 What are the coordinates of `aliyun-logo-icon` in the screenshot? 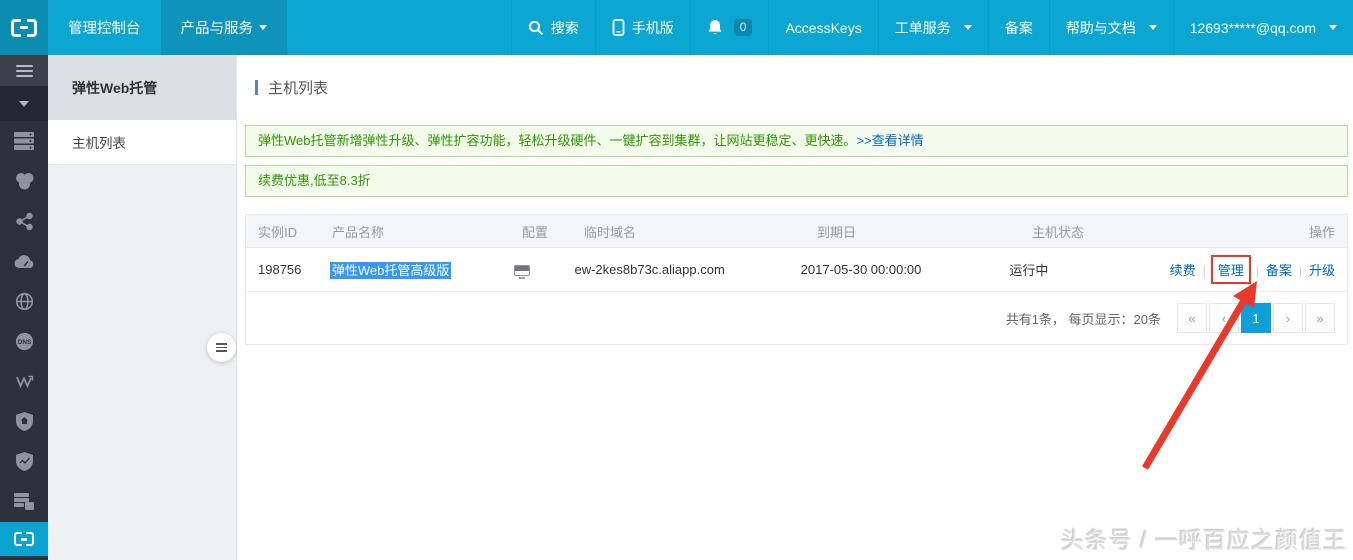 It's located at (24, 27).